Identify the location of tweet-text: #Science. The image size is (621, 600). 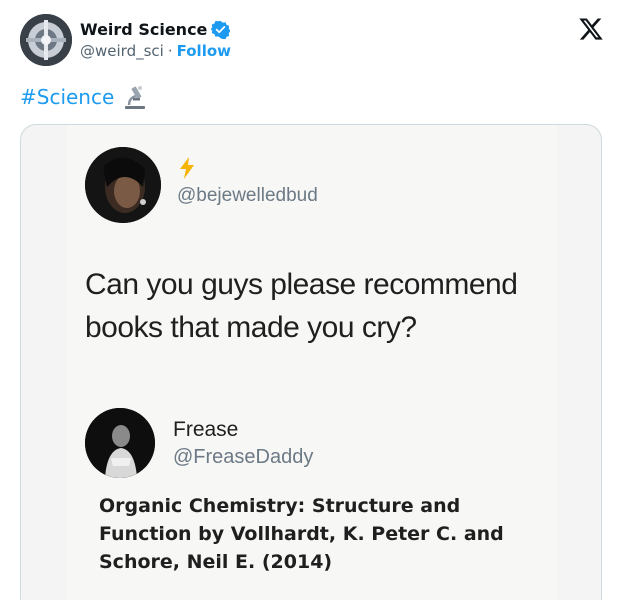
(84, 97).